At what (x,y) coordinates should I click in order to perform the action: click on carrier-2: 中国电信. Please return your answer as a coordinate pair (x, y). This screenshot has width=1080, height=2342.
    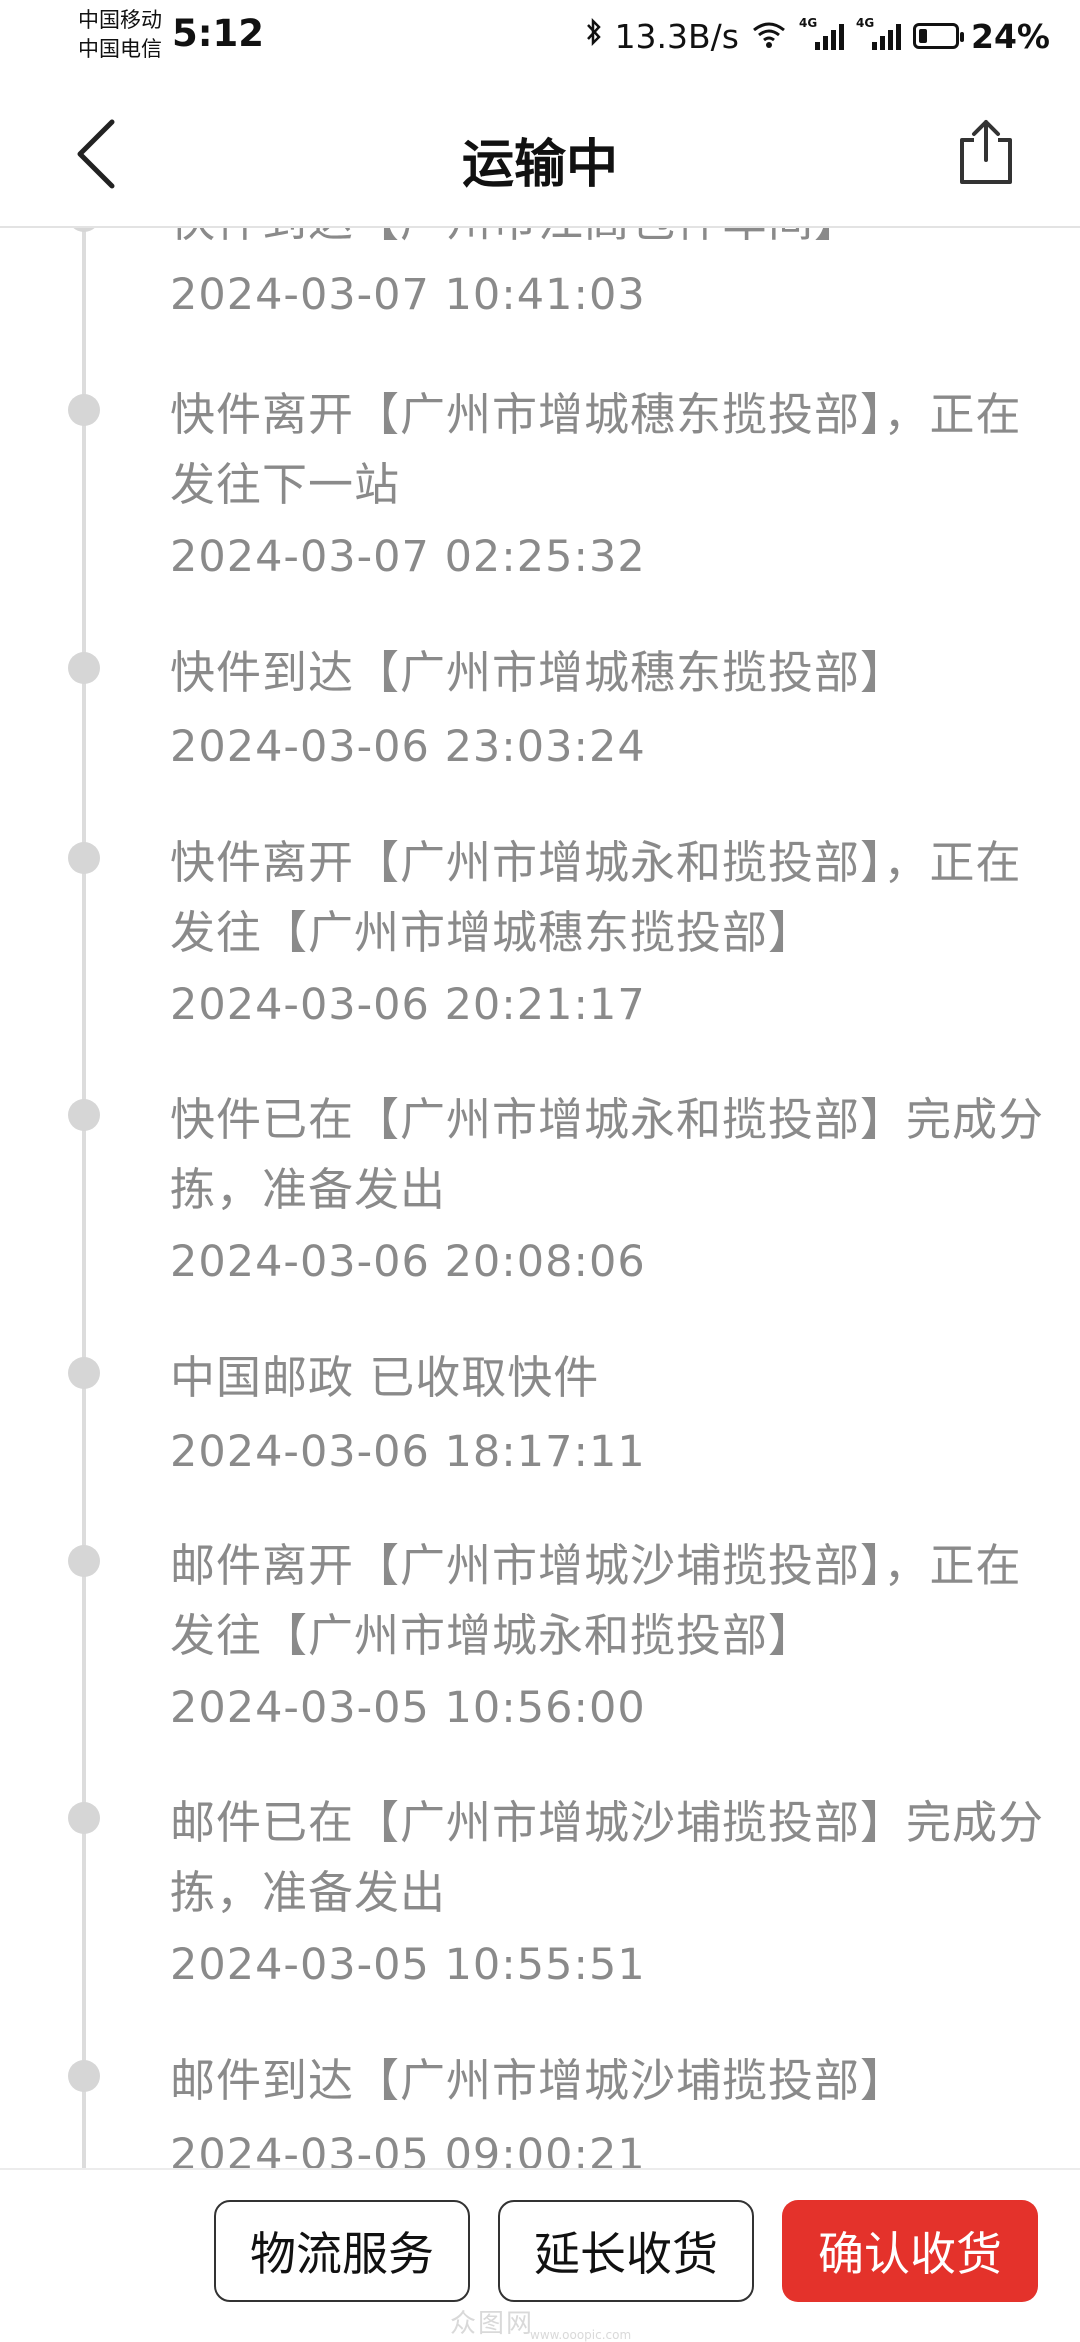
    Looking at the image, I should click on (120, 49).